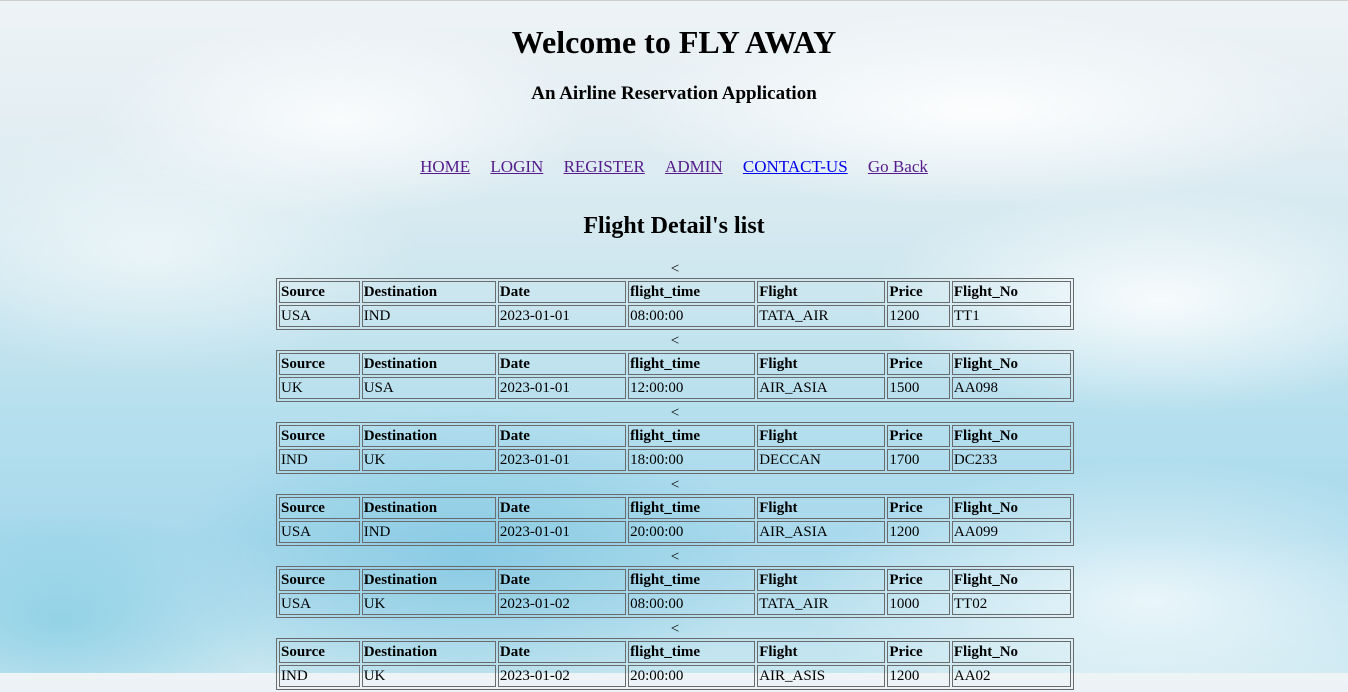 The image size is (1348, 692). I want to click on cell-flight-time: 18:00:00, so click(692, 460).